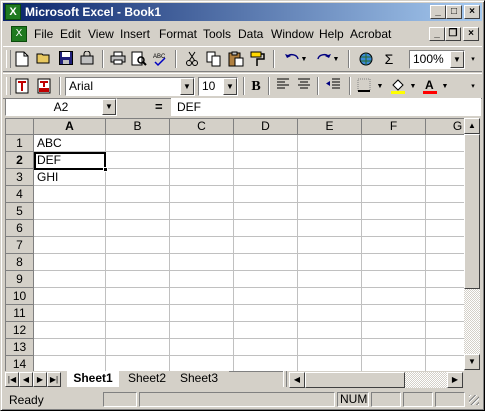  What do you see at coordinates (199, 379) in the screenshot?
I see `sheet-tab-sheet3: Sheet3` at bounding box center [199, 379].